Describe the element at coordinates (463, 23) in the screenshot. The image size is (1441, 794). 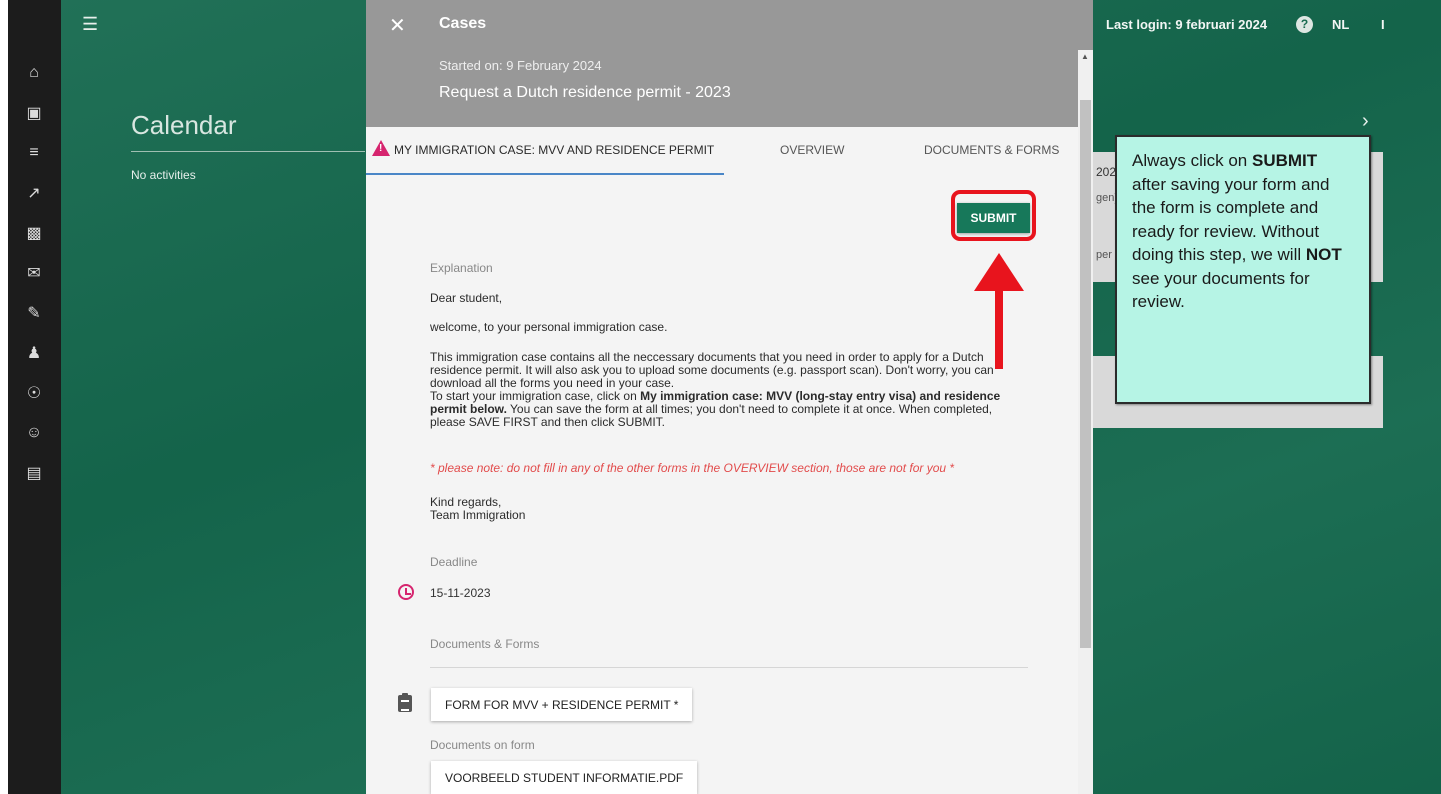
I see `panel-title: Cases` at that location.